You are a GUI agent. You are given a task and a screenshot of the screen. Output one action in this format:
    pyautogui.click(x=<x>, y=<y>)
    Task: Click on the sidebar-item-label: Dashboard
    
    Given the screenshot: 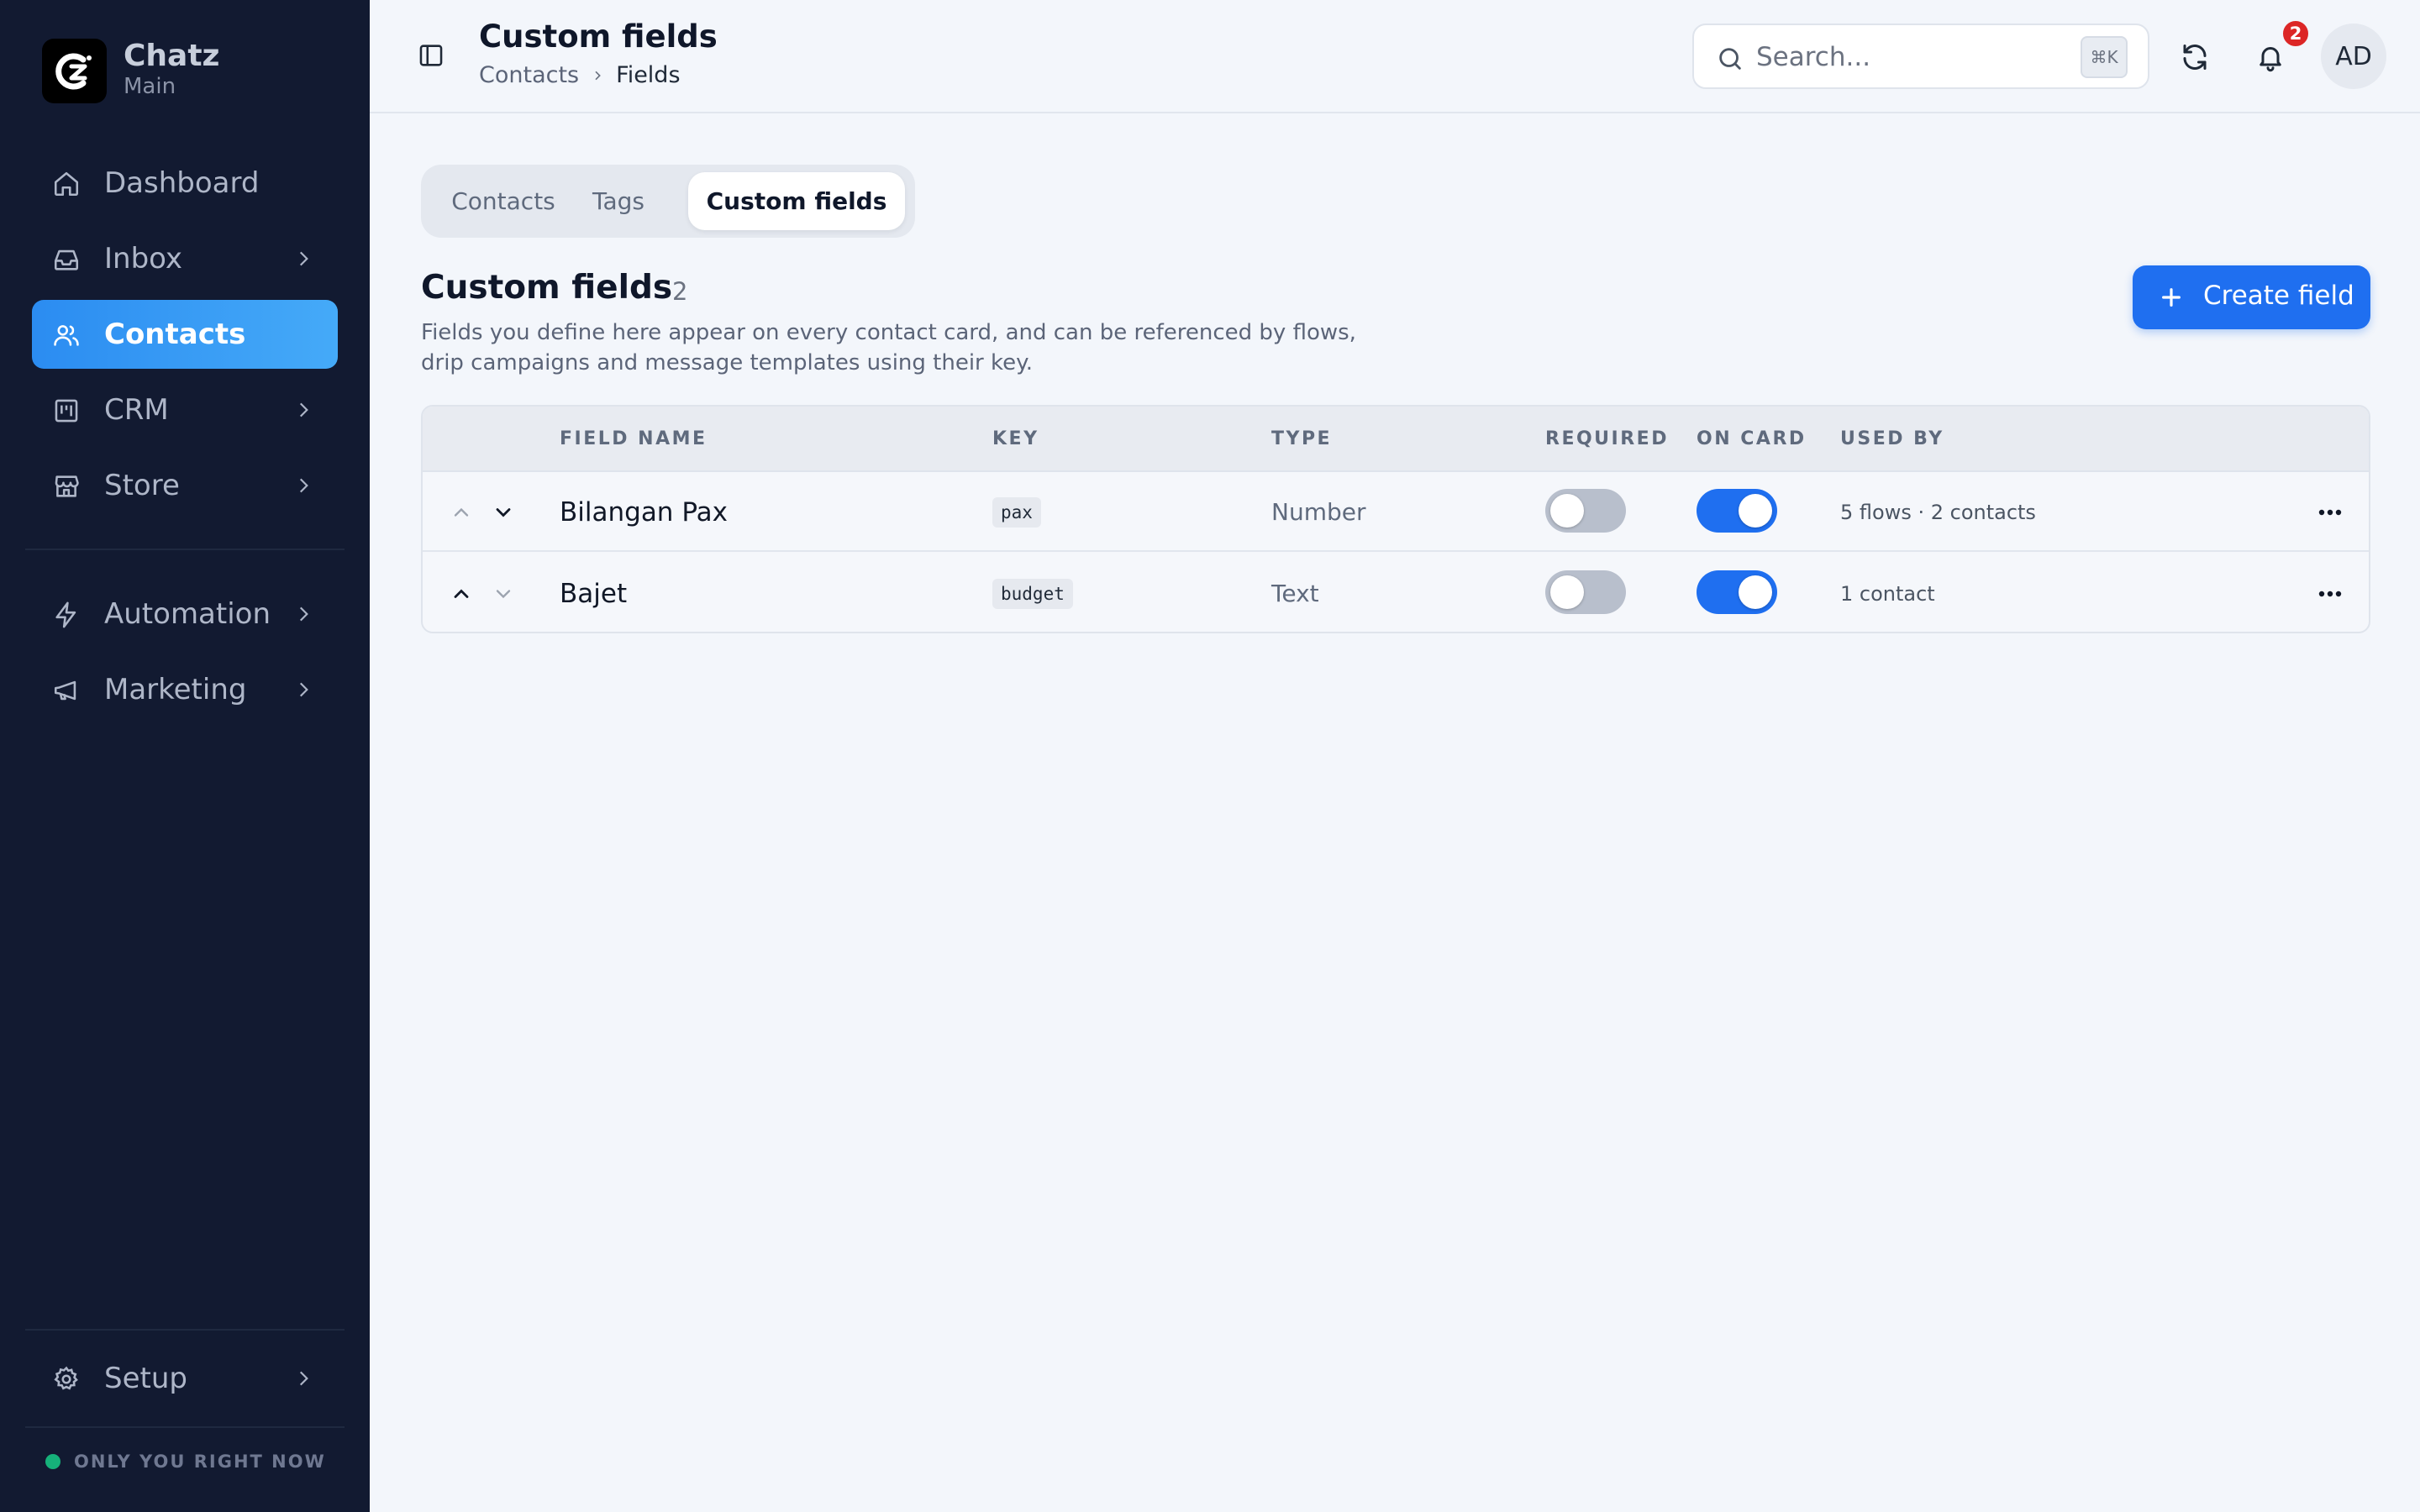 What is the action you would take?
    pyautogui.click(x=182, y=183)
    